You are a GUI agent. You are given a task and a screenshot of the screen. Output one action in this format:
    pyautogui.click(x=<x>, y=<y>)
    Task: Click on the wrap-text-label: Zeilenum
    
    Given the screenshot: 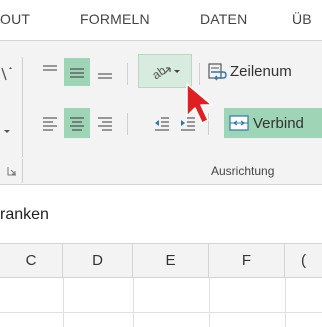 What is the action you would take?
    pyautogui.click(x=261, y=71)
    